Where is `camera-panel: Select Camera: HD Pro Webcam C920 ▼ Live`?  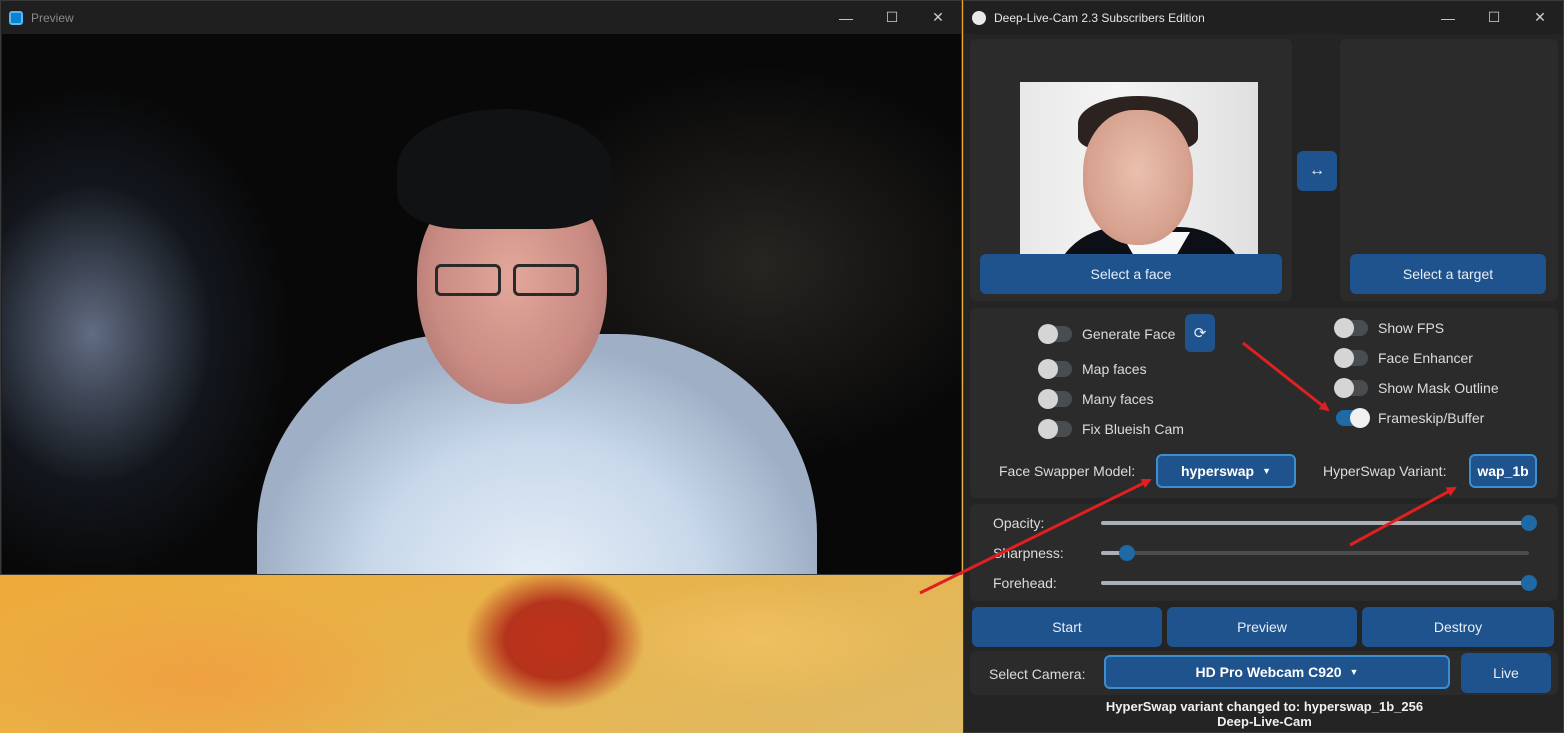 camera-panel: Select Camera: HD Pro Webcam C920 ▼ Live is located at coordinates (1264, 673).